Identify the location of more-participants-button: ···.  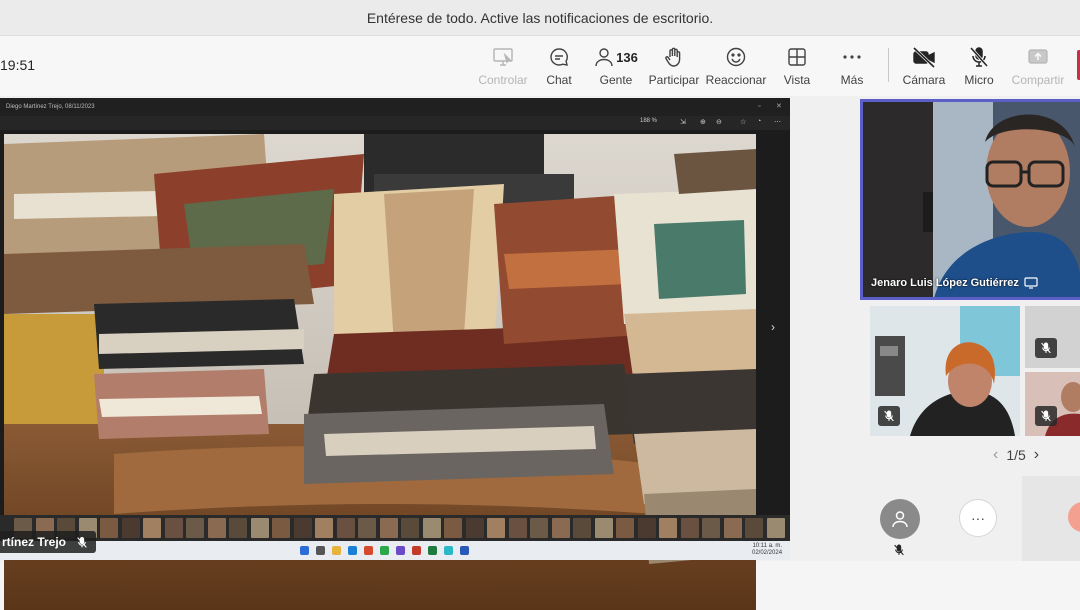
(978, 518).